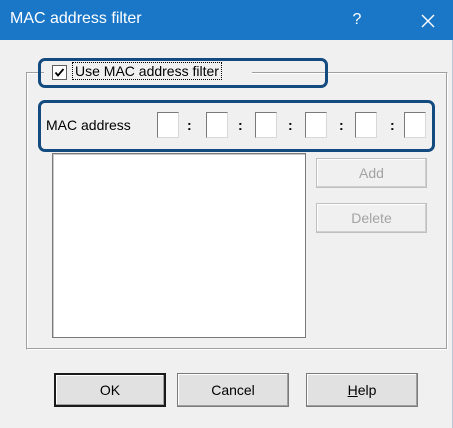 The height and width of the screenshot is (428, 453). I want to click on title-bar: MAC address filter ?, so click(226, 20).